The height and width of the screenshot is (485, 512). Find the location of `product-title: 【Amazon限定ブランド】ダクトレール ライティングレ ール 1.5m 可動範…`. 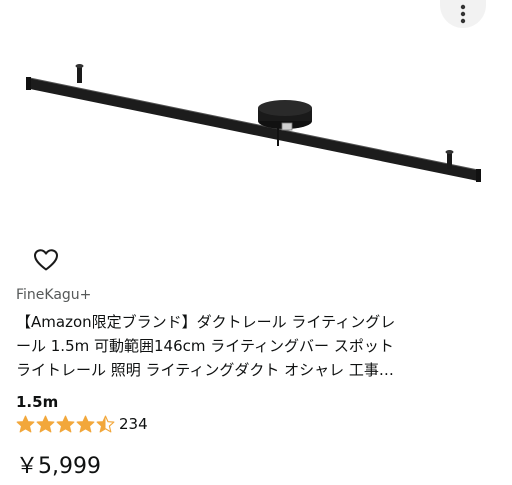

product-title: 【Amazon限定ブランド】ダクトレール ライティングレ ール 1.5m 可動範… is located at coordinates (254, 346).